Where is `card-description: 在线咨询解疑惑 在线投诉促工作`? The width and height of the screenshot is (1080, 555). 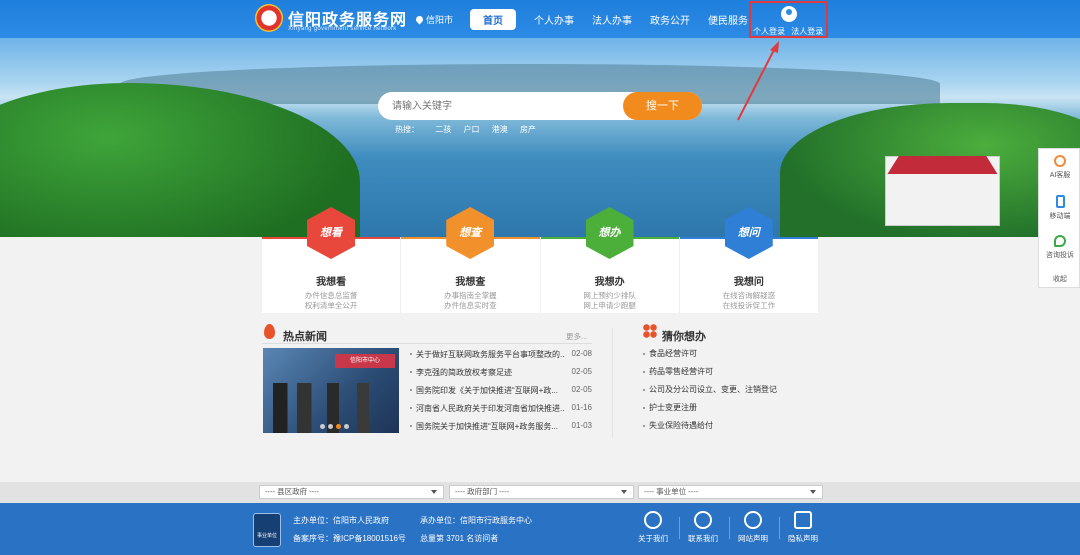
card-description: 在线咨询解疑惑 在线投诉促工作 is located at coordinates (749, 301).